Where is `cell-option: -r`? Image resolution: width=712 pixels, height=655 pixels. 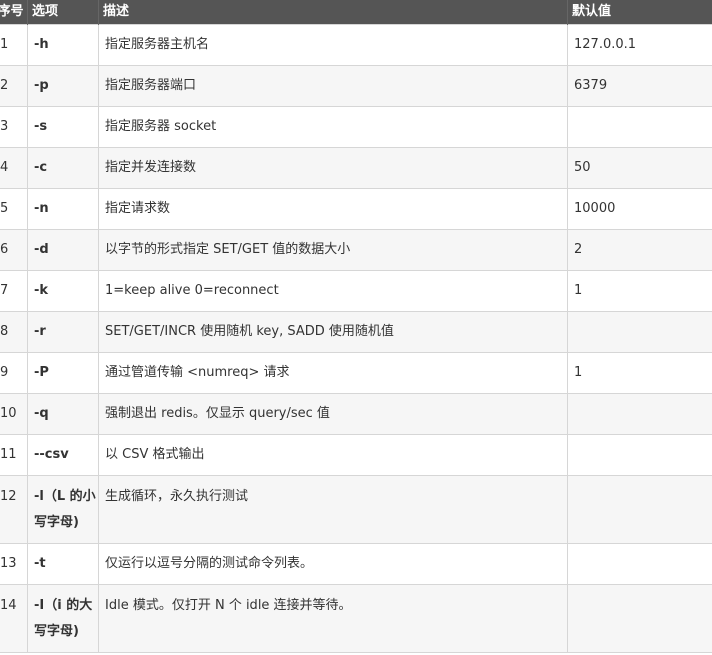
cell-option: -r is located at coordinates (63, 332).